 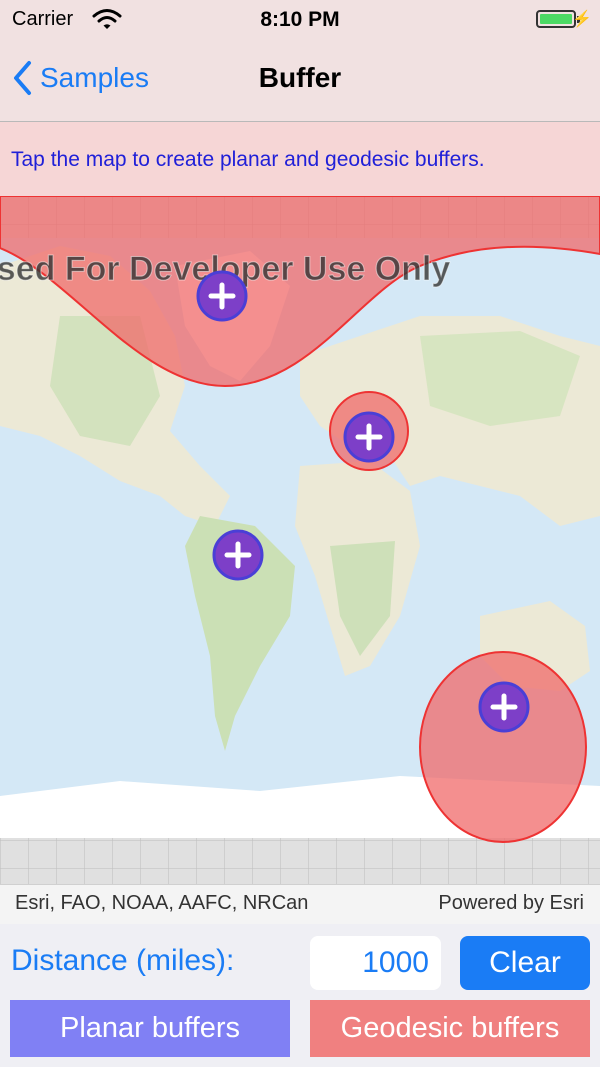 What do you see at coordinates (150, 1028) in the screenshot?
I see `planar-buffers-button: Planar buffers` at bounding box center [150, 1028].